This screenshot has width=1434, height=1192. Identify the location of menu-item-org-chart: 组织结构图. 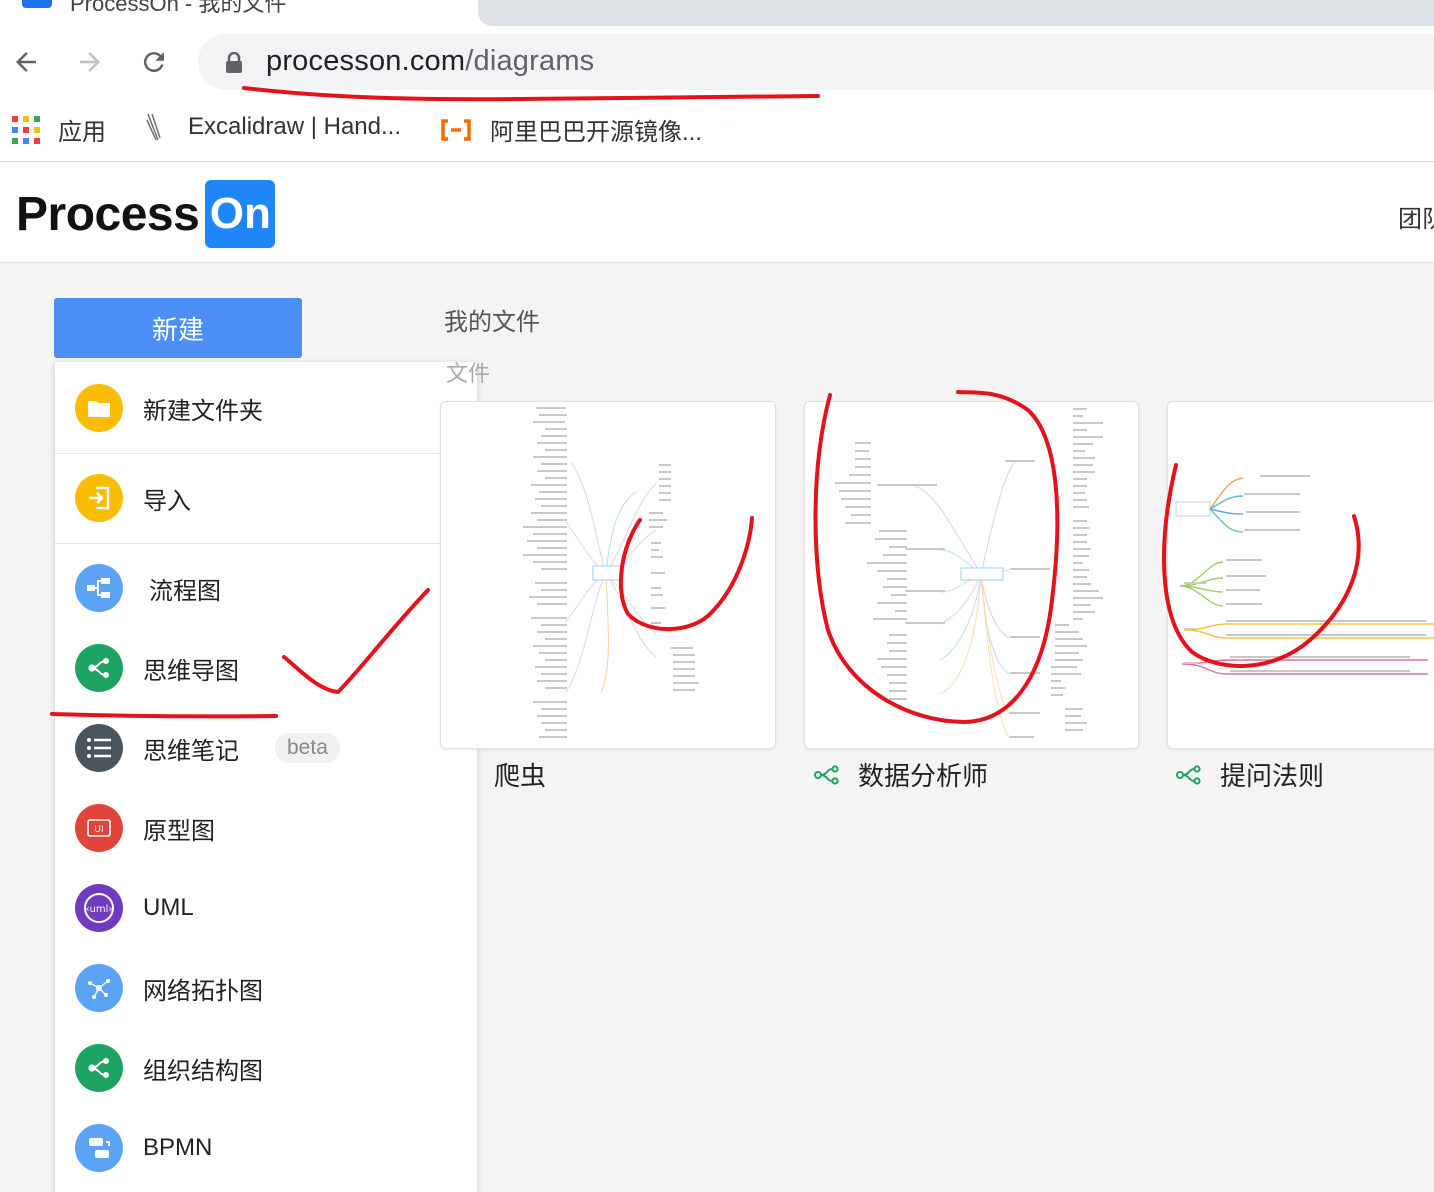
(266, 1068).